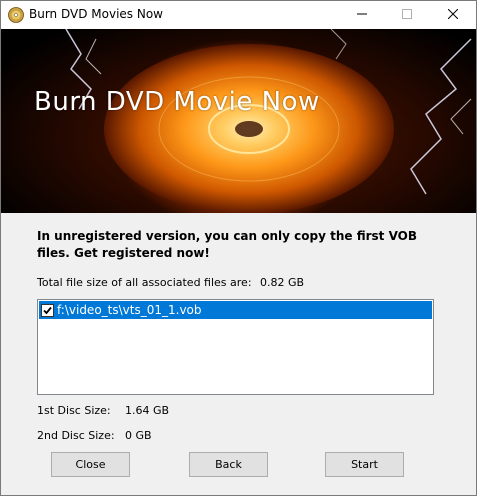 This screenshot has width=477, height=496. I want to click on start-button: Start, so click(364, 464).